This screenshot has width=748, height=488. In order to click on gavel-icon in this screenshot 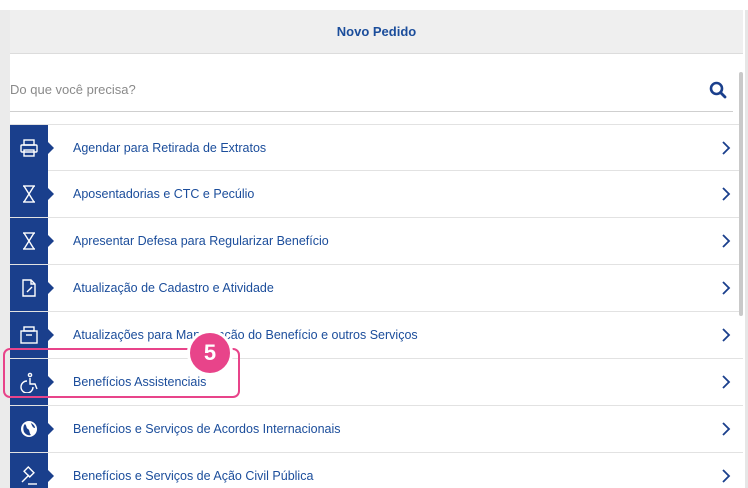, I will do `click(29, 475)`.